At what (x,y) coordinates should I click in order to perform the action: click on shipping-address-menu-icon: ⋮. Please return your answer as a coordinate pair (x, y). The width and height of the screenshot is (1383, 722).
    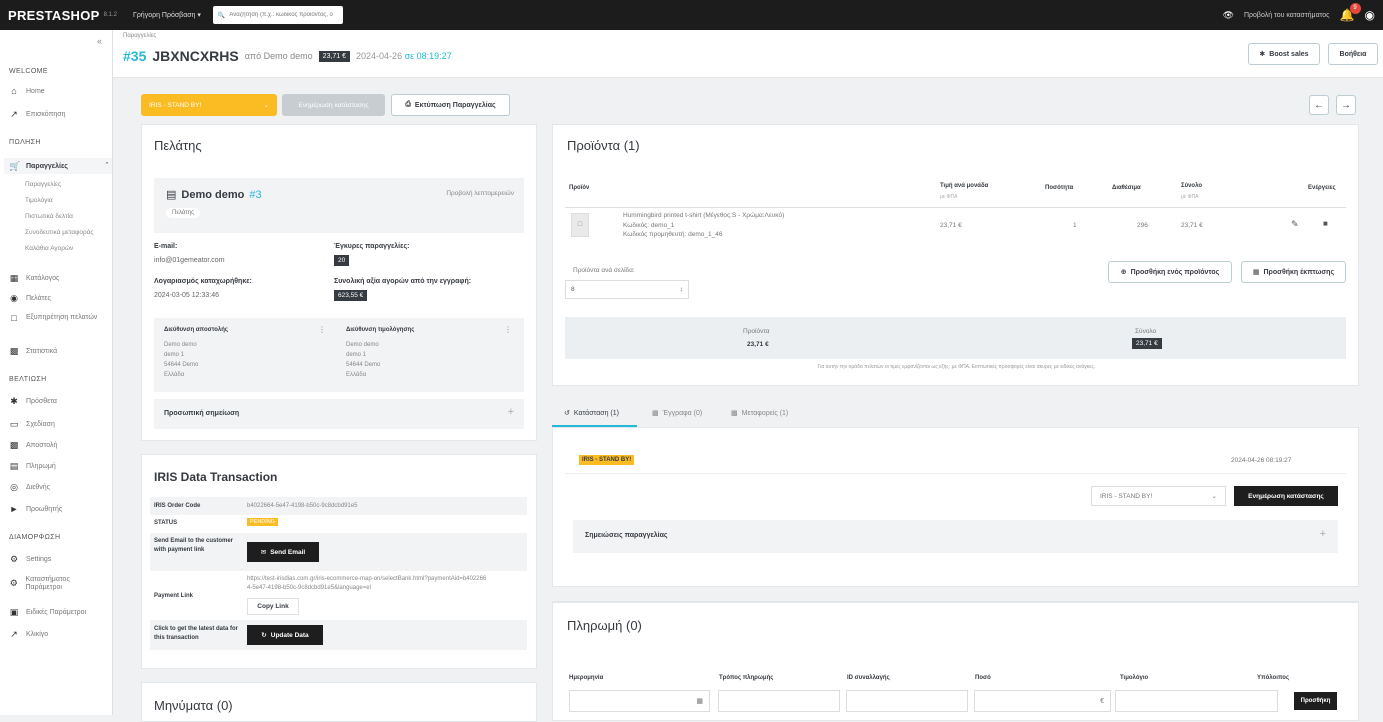
    Looking at the image, I should click on (322, 329).